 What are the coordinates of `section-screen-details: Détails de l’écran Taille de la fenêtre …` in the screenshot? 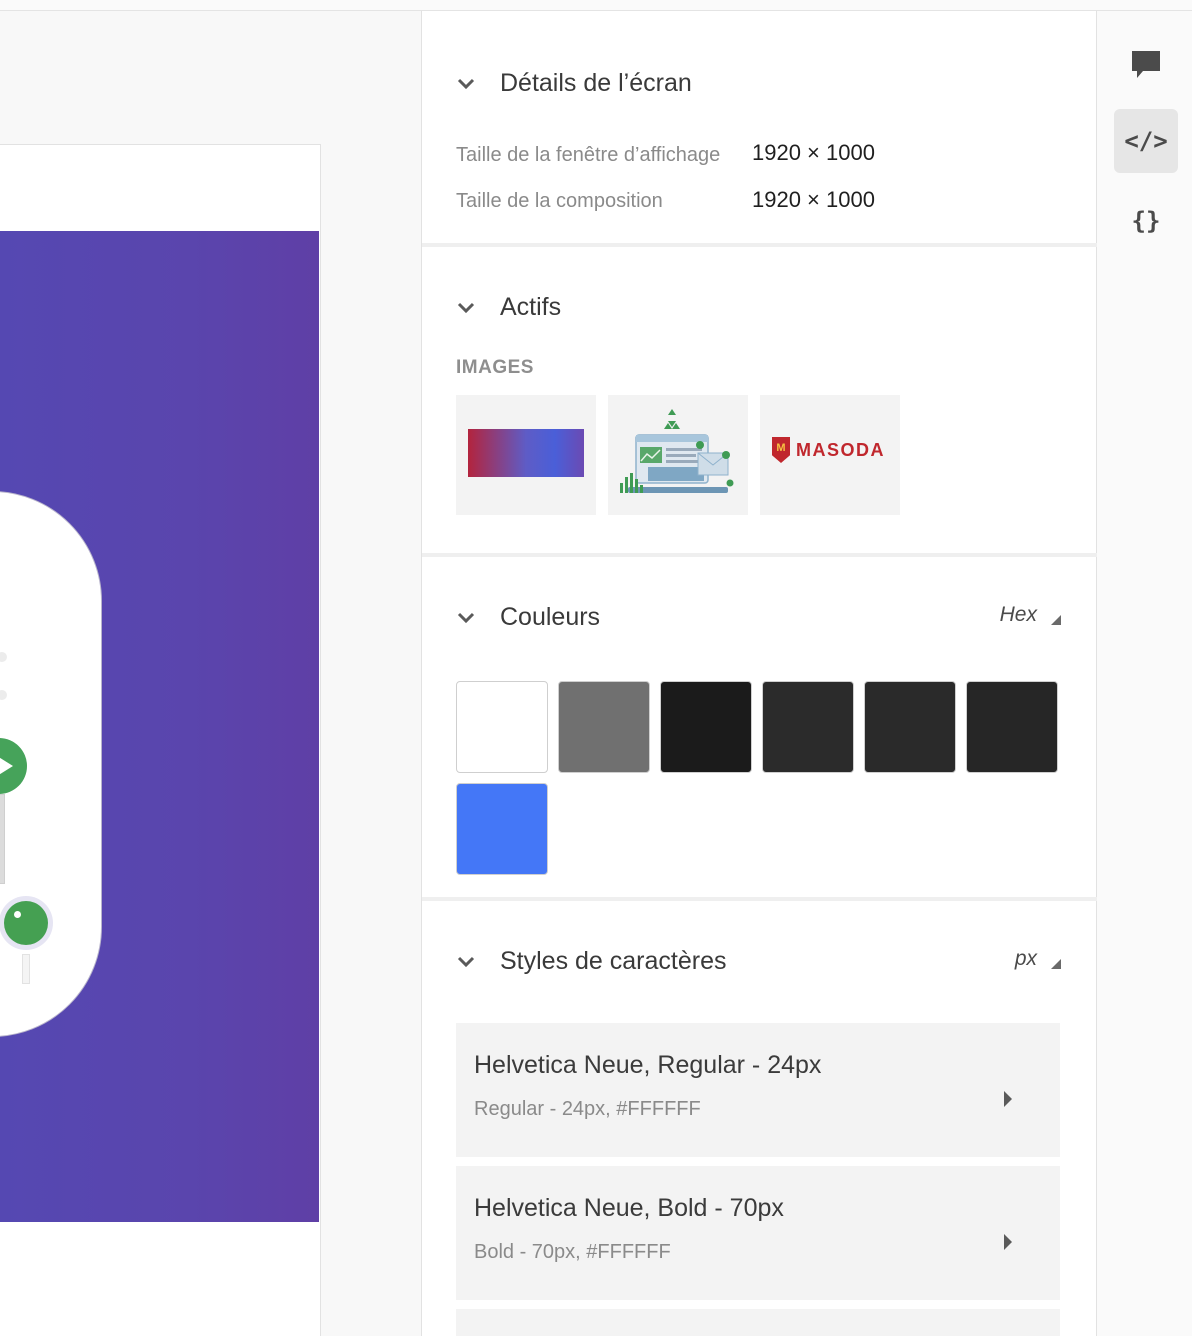 It's located at (759, 129).